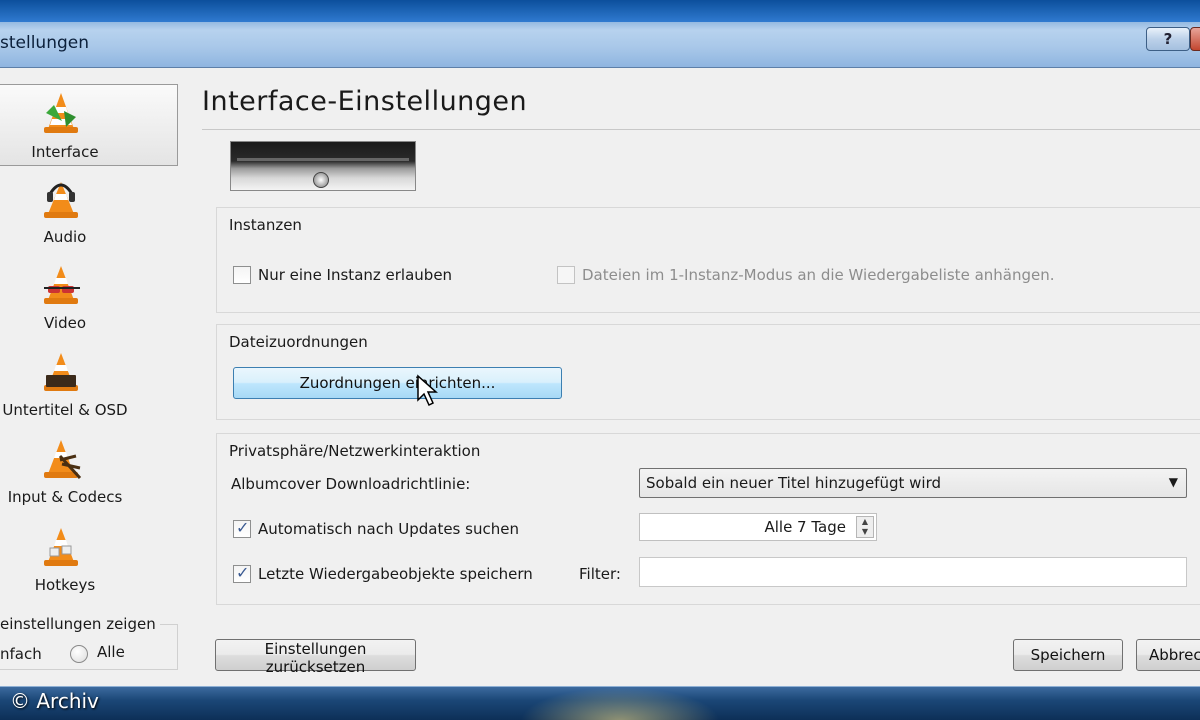 The image size is (1200, 720). Describe the element at coordinates (427, 390) in the screenshot. I see `mouse-pointer-icon` at that location.